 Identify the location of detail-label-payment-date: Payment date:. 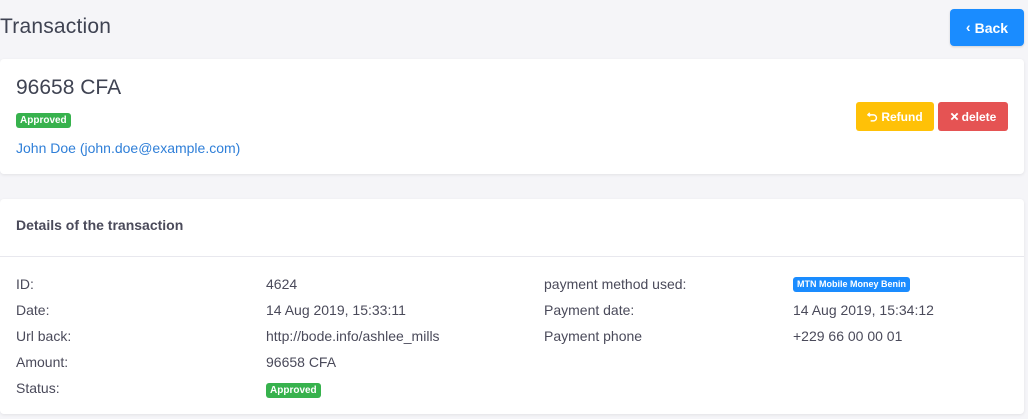
(589, 310).